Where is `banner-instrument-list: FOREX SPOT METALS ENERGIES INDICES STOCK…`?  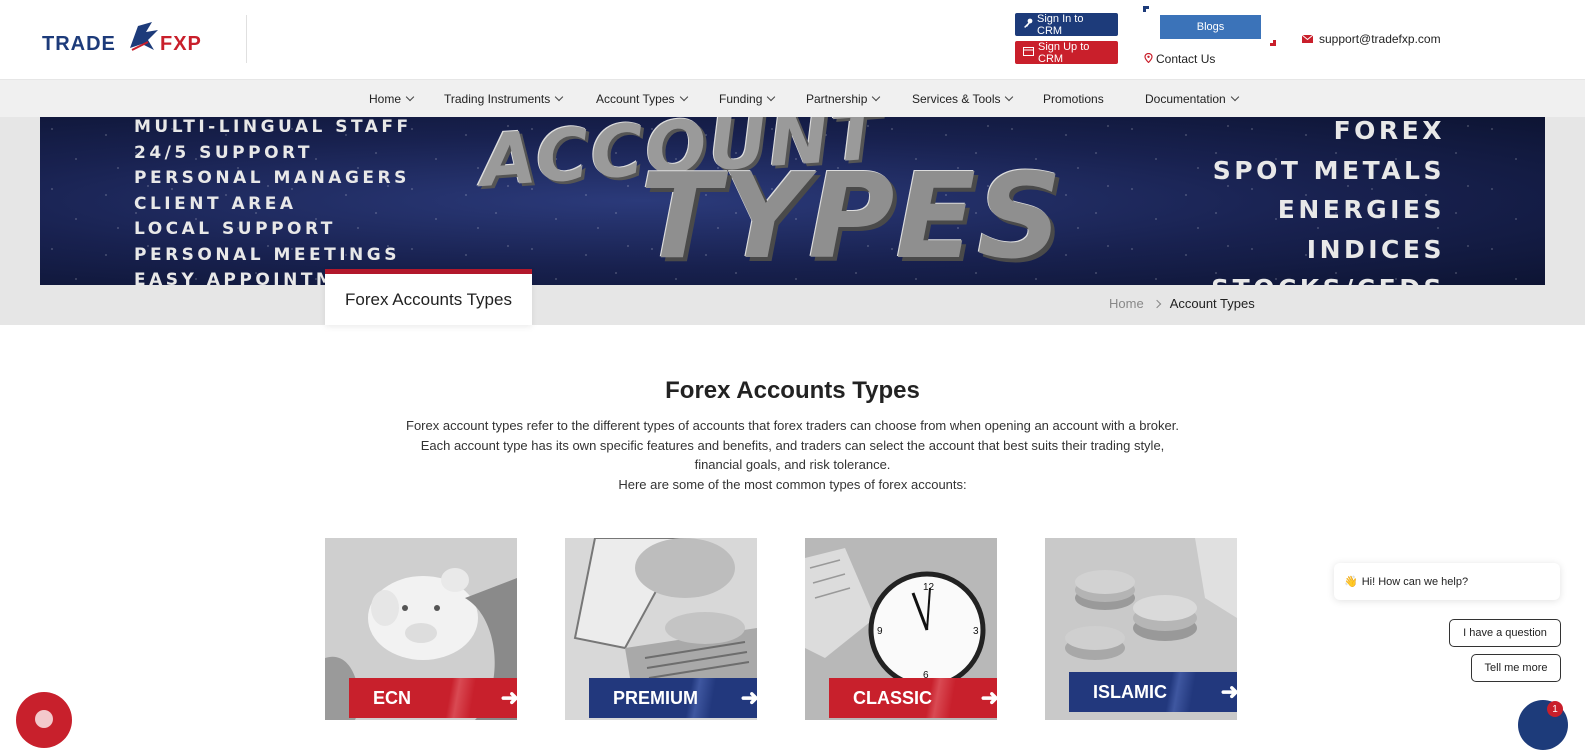
banner-instrument-list: FOREX SPOT METALS ENERGIES INDICES STOCK… is located at coordinates (1328, 201).